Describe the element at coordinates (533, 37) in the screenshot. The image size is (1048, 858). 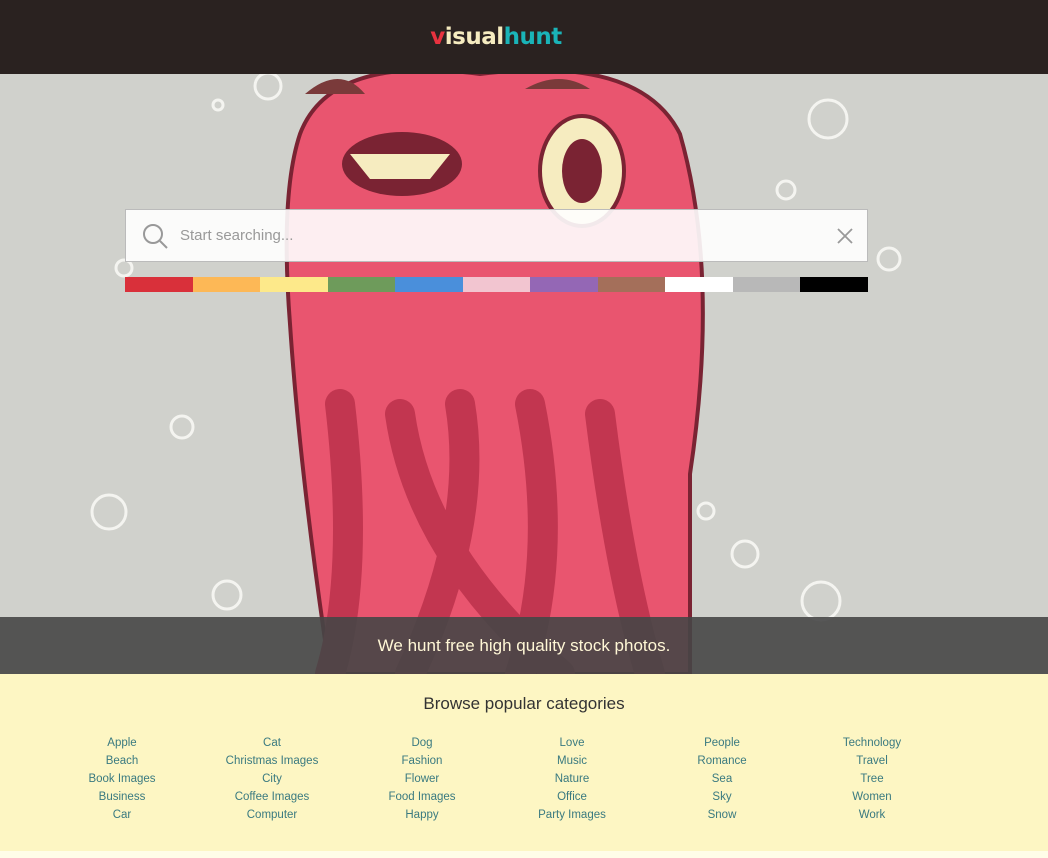
I see `logo-hunt: hunt` at that location.